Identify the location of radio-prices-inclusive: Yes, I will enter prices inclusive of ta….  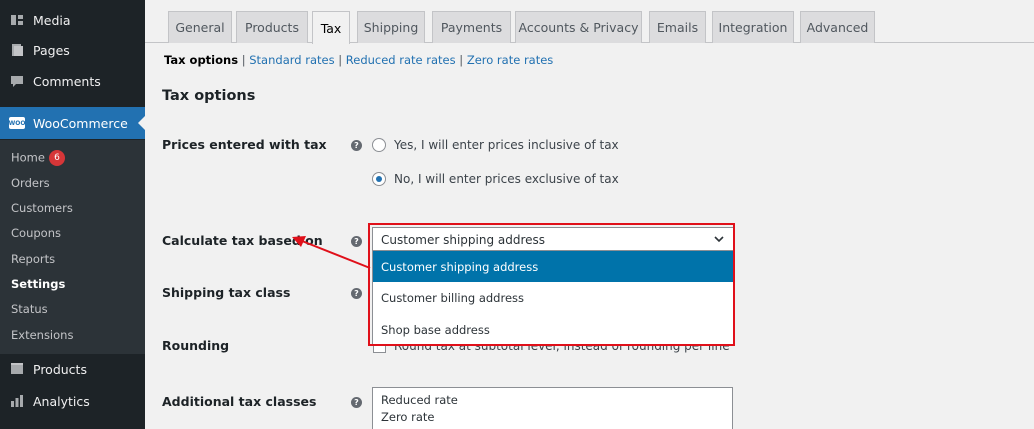
(495, 145).